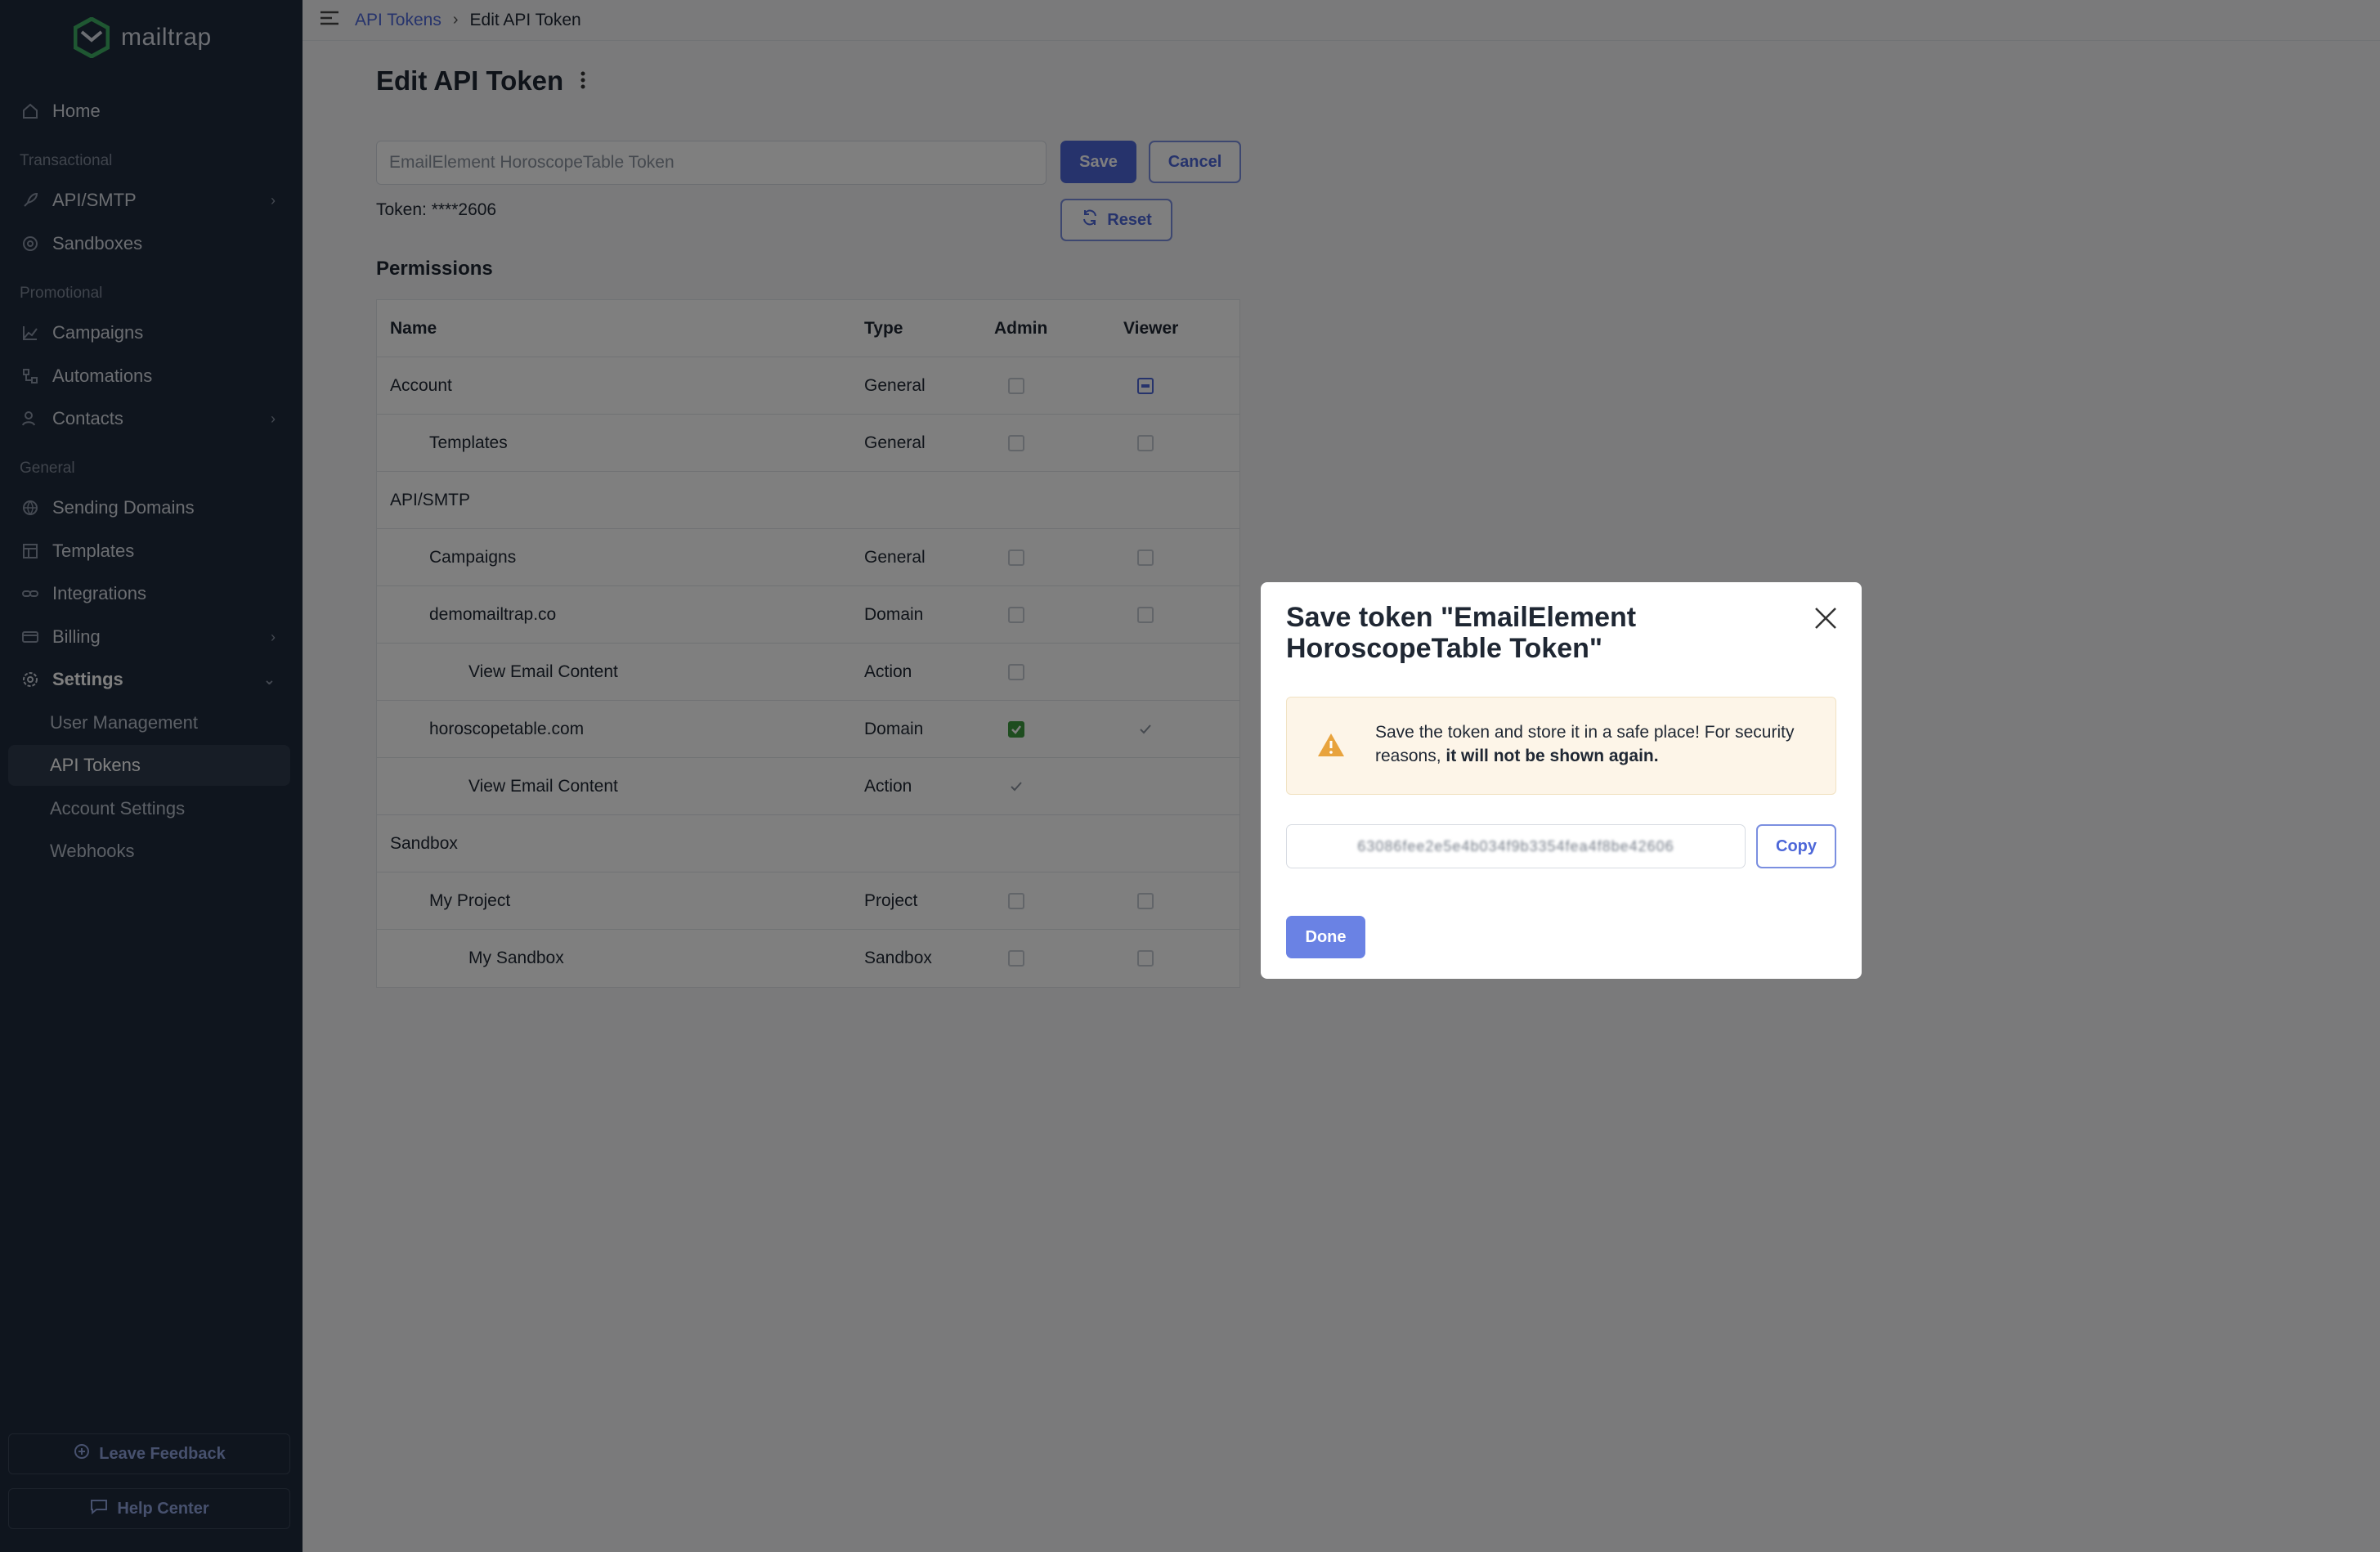 The height and width of the screenshot is (1552, 2380). Describe the element at coordinates (1796, 846) in the screenshot. I see `copy-button: Copy` at that location.